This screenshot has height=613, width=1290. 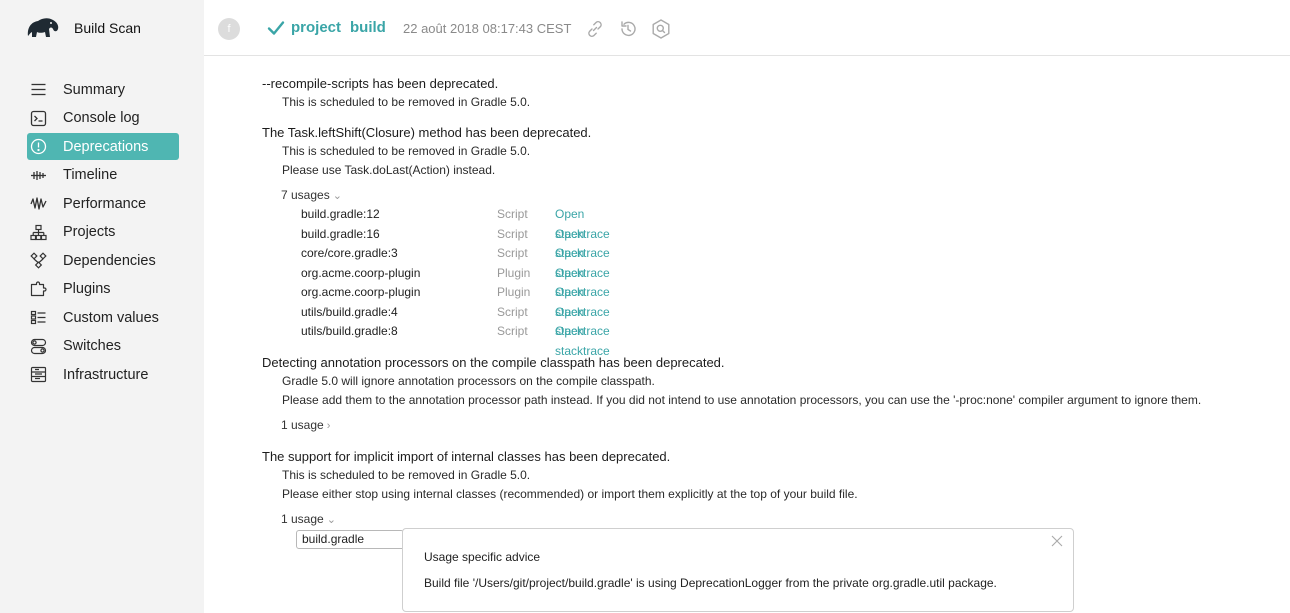 I want to click on dependencies-icon, so click(x=38, y=260).